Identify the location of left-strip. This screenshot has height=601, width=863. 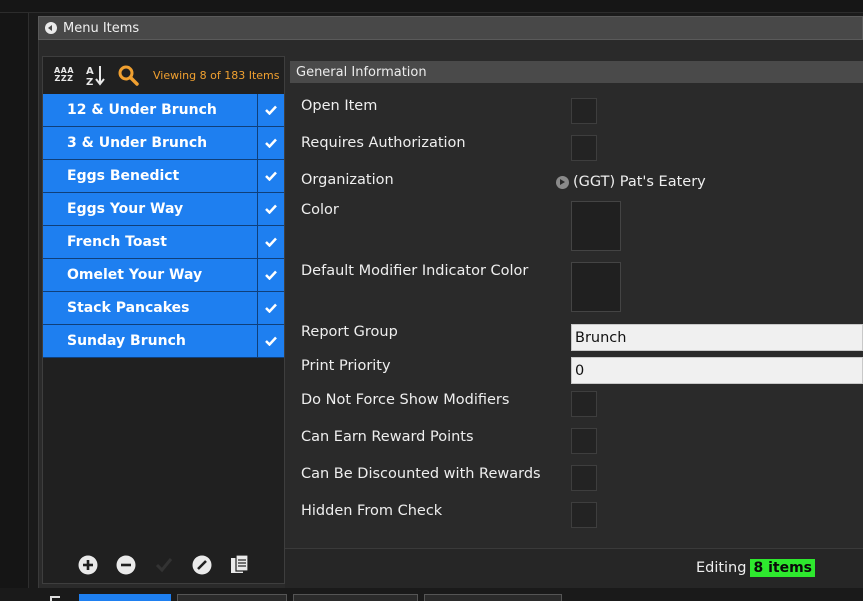
(14, 307).